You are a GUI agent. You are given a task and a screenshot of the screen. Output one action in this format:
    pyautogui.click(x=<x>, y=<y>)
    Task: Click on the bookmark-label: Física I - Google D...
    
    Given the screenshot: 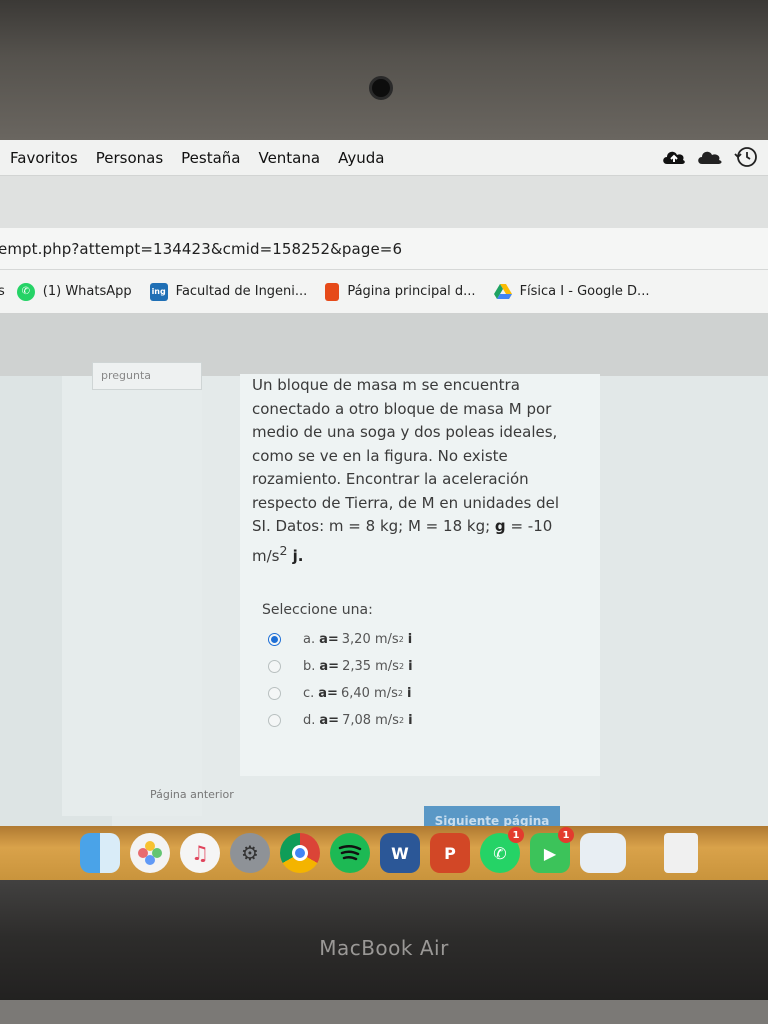 What is the action you would take?
    pyautogui.click(x=584, y=291)
    